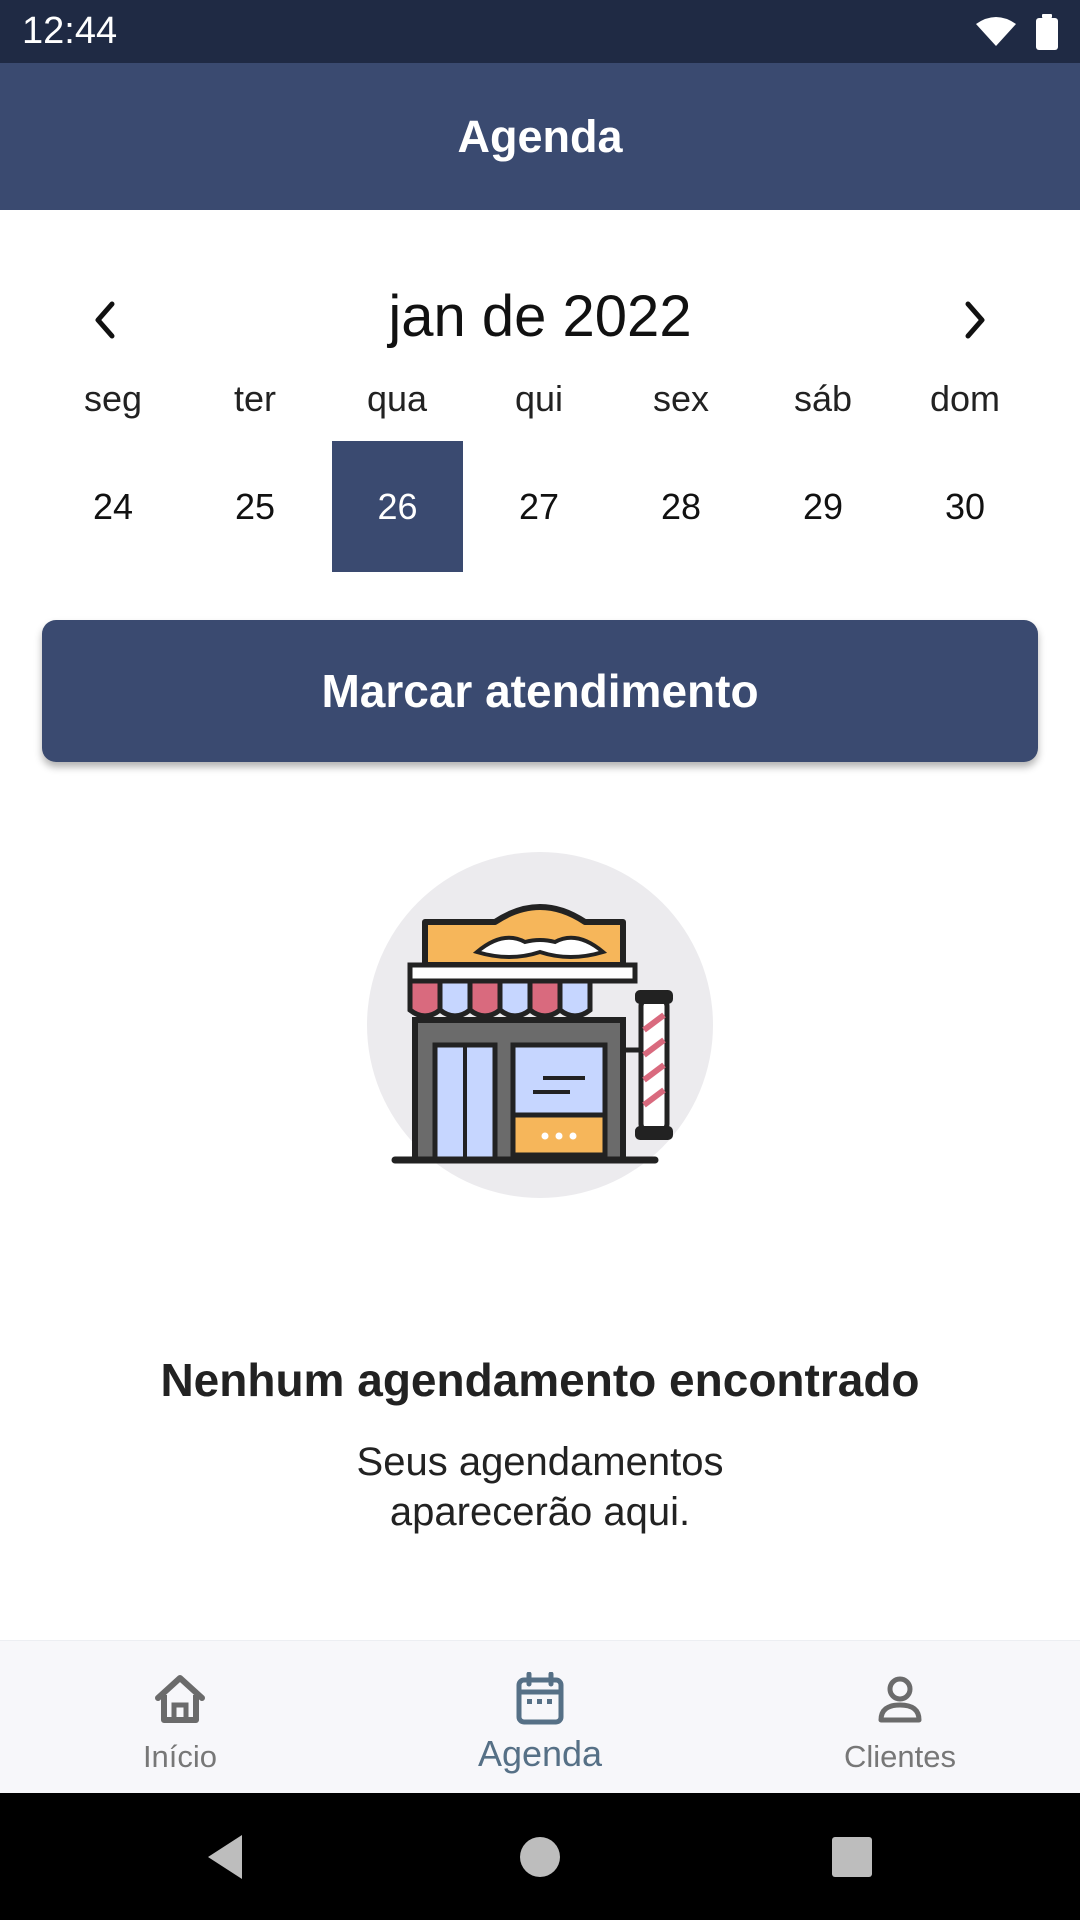  Describe the element at coordinates (900, 1756) in the screenshot. I see `nav-label-clientes: Clientes` at that location.